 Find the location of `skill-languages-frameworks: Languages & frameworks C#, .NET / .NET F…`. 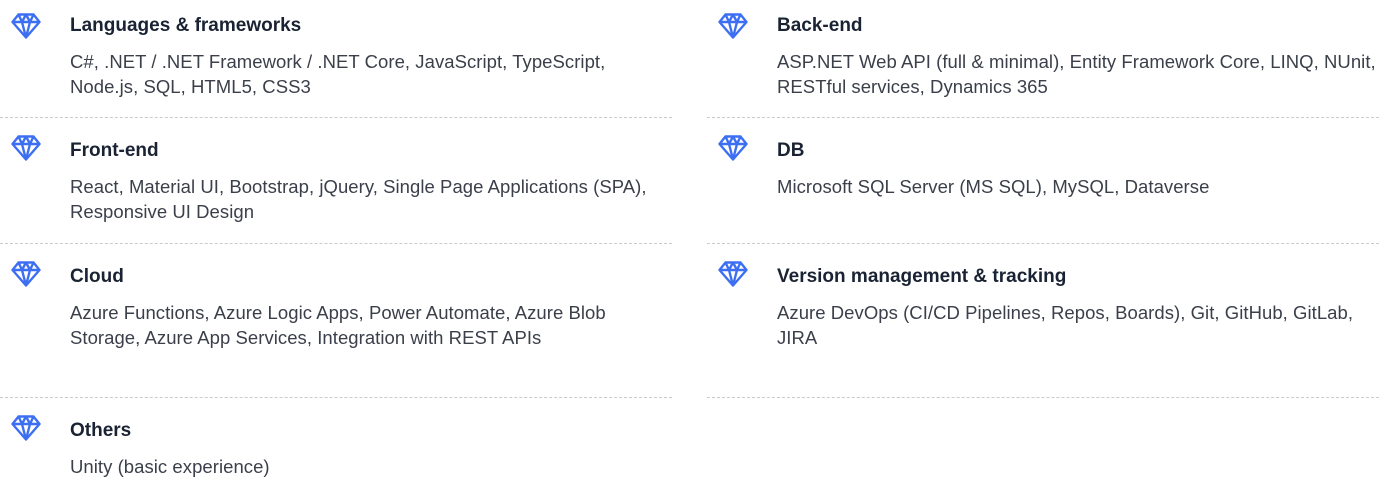

skill-languages-frameworks: Languages & frameworks C#, .NET / .NET F… is located at coordinates (336, 59).